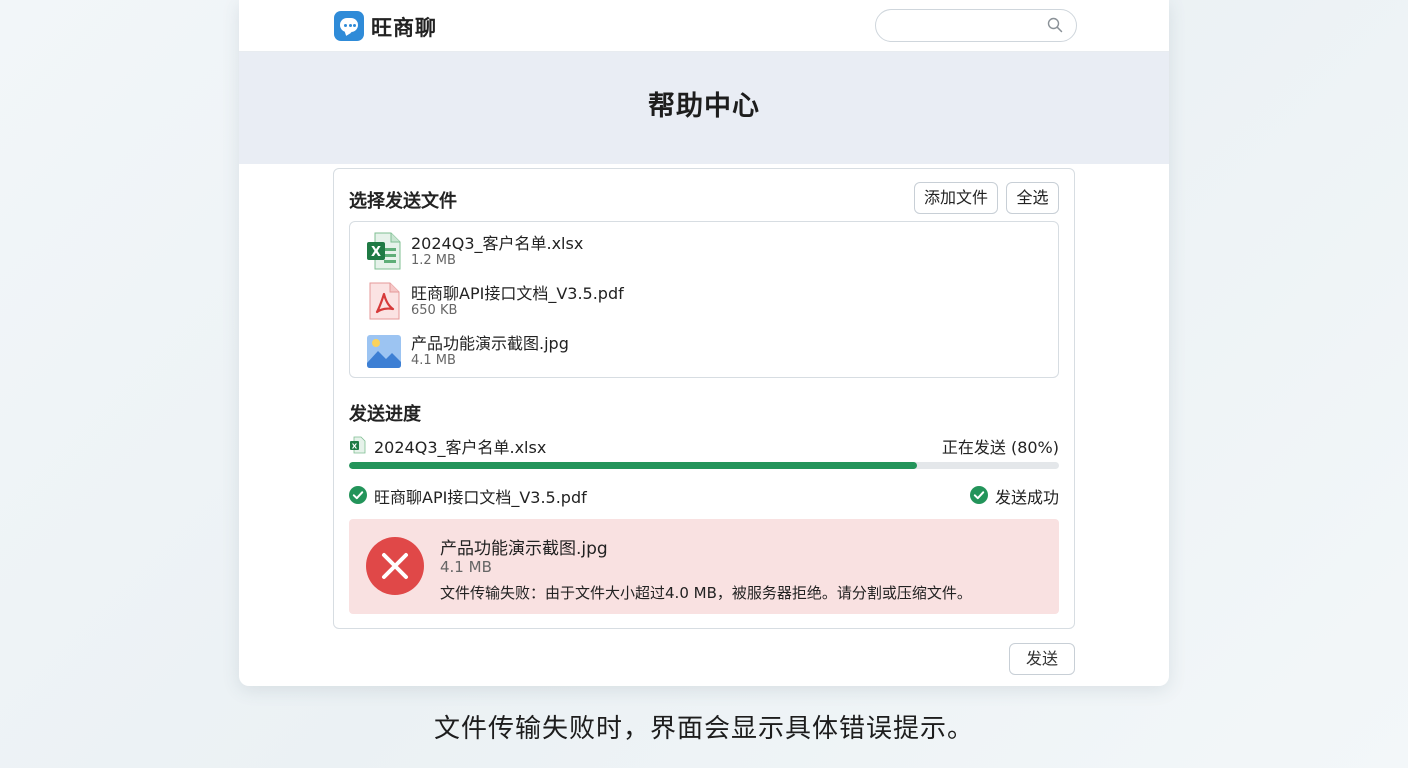 This screenshot has width=1408, height=768. Describe the element at coordinates (524, 549) in the screenshot. I see `error-file-name: 产品功能演示截图.jpg` at that location.